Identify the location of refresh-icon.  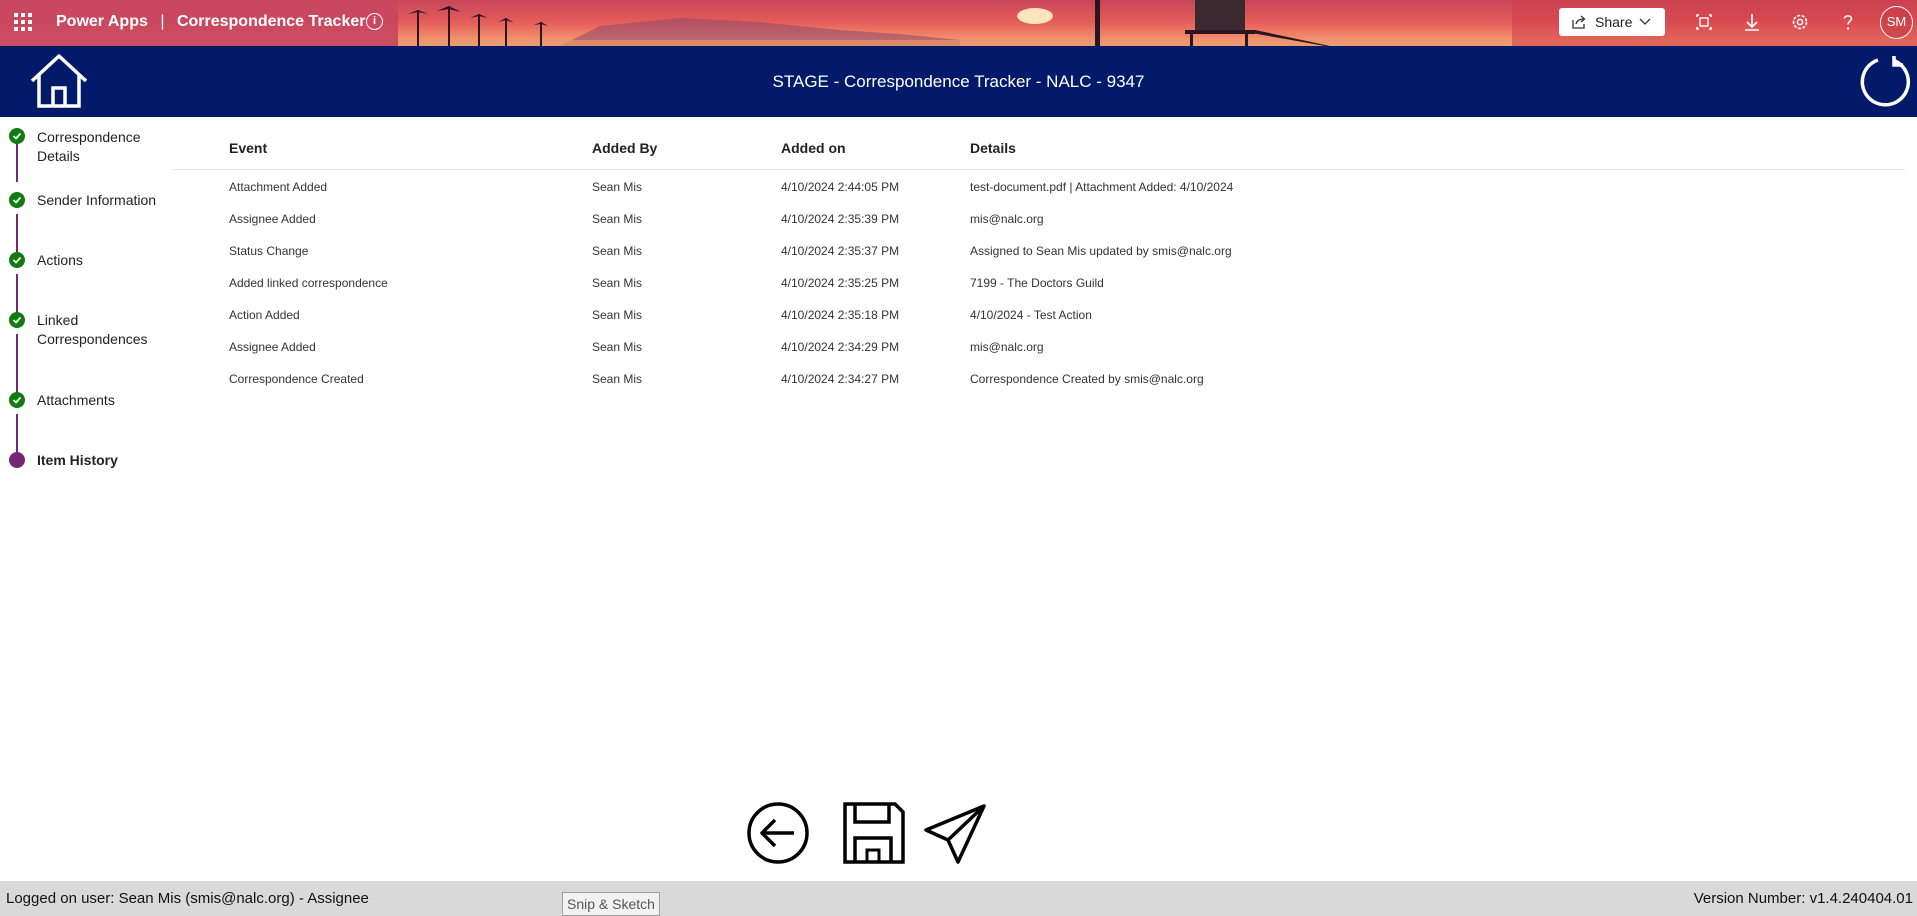
(1885, 81).